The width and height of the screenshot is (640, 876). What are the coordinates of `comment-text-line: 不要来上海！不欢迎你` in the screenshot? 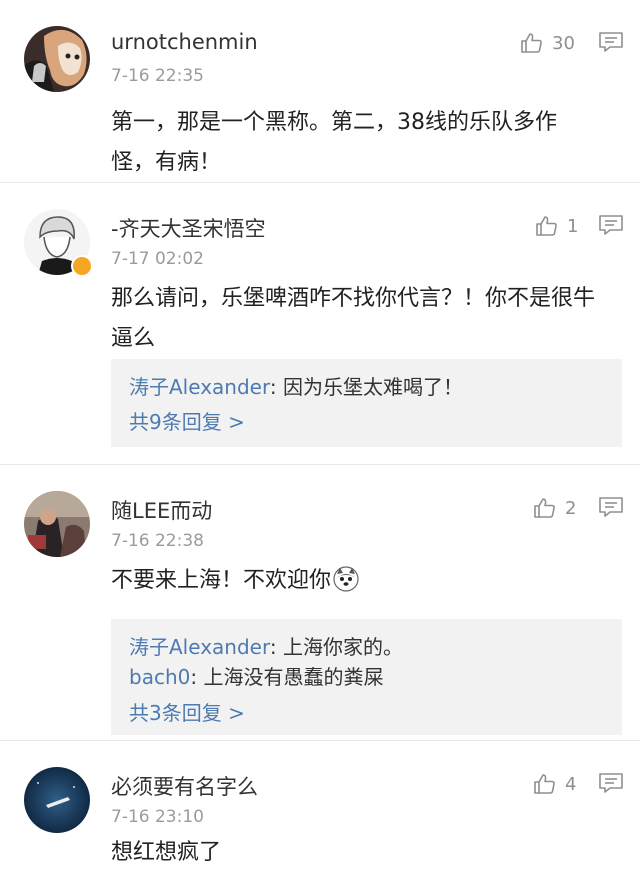 It's located at (356, 581).